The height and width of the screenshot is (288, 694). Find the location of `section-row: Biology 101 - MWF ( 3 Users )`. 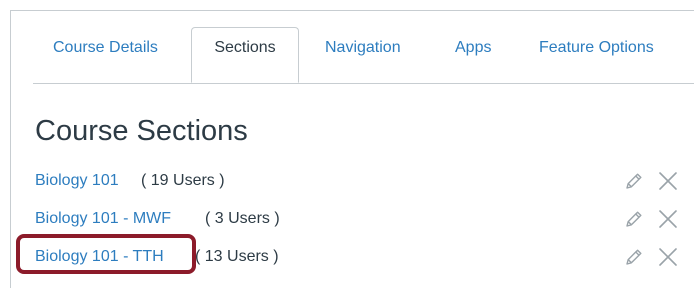

section-row: Biology 101 - MWF ( 3 Users ) is located at coordinates (360, 219).